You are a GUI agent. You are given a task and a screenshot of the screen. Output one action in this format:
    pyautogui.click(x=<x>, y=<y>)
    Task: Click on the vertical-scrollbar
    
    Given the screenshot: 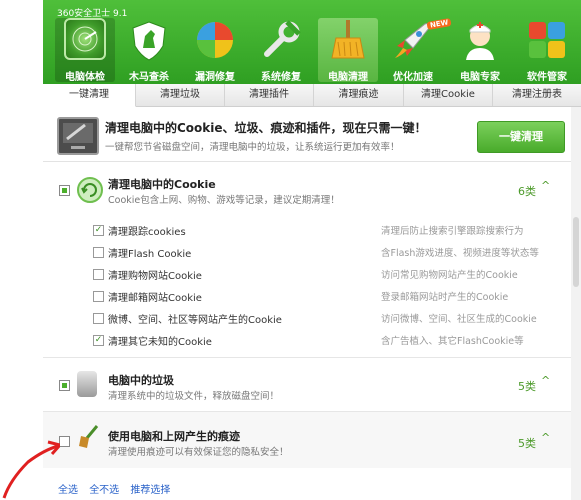 What is the action you would take?
    pyautogui.click(x=576, y=303)
    